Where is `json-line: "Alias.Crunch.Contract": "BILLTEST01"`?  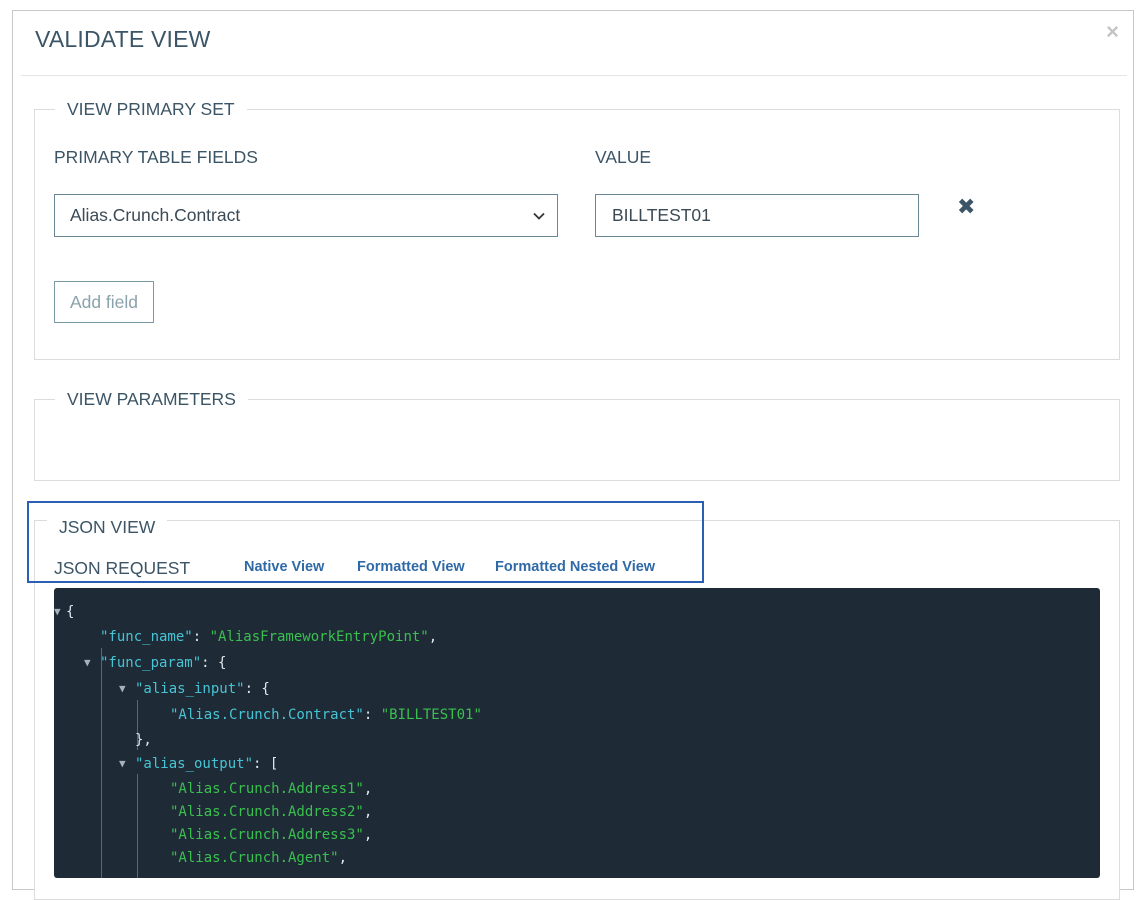
json-line: "Alias.Crunch.Contract": "BILLTEST01" is located at coordinates (326, 715).